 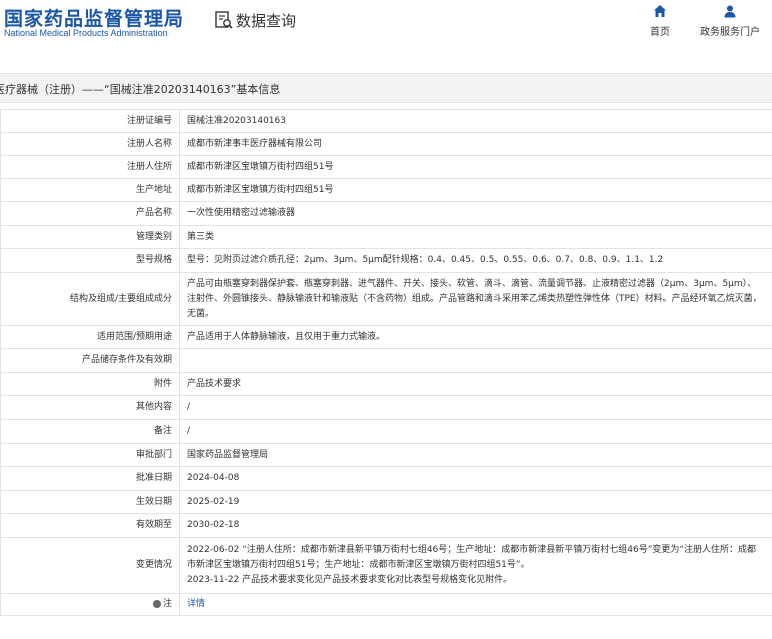 I want to click on table-row: 产品名称 一次性使用精密过滤输液器, so click(x=386, y=213).